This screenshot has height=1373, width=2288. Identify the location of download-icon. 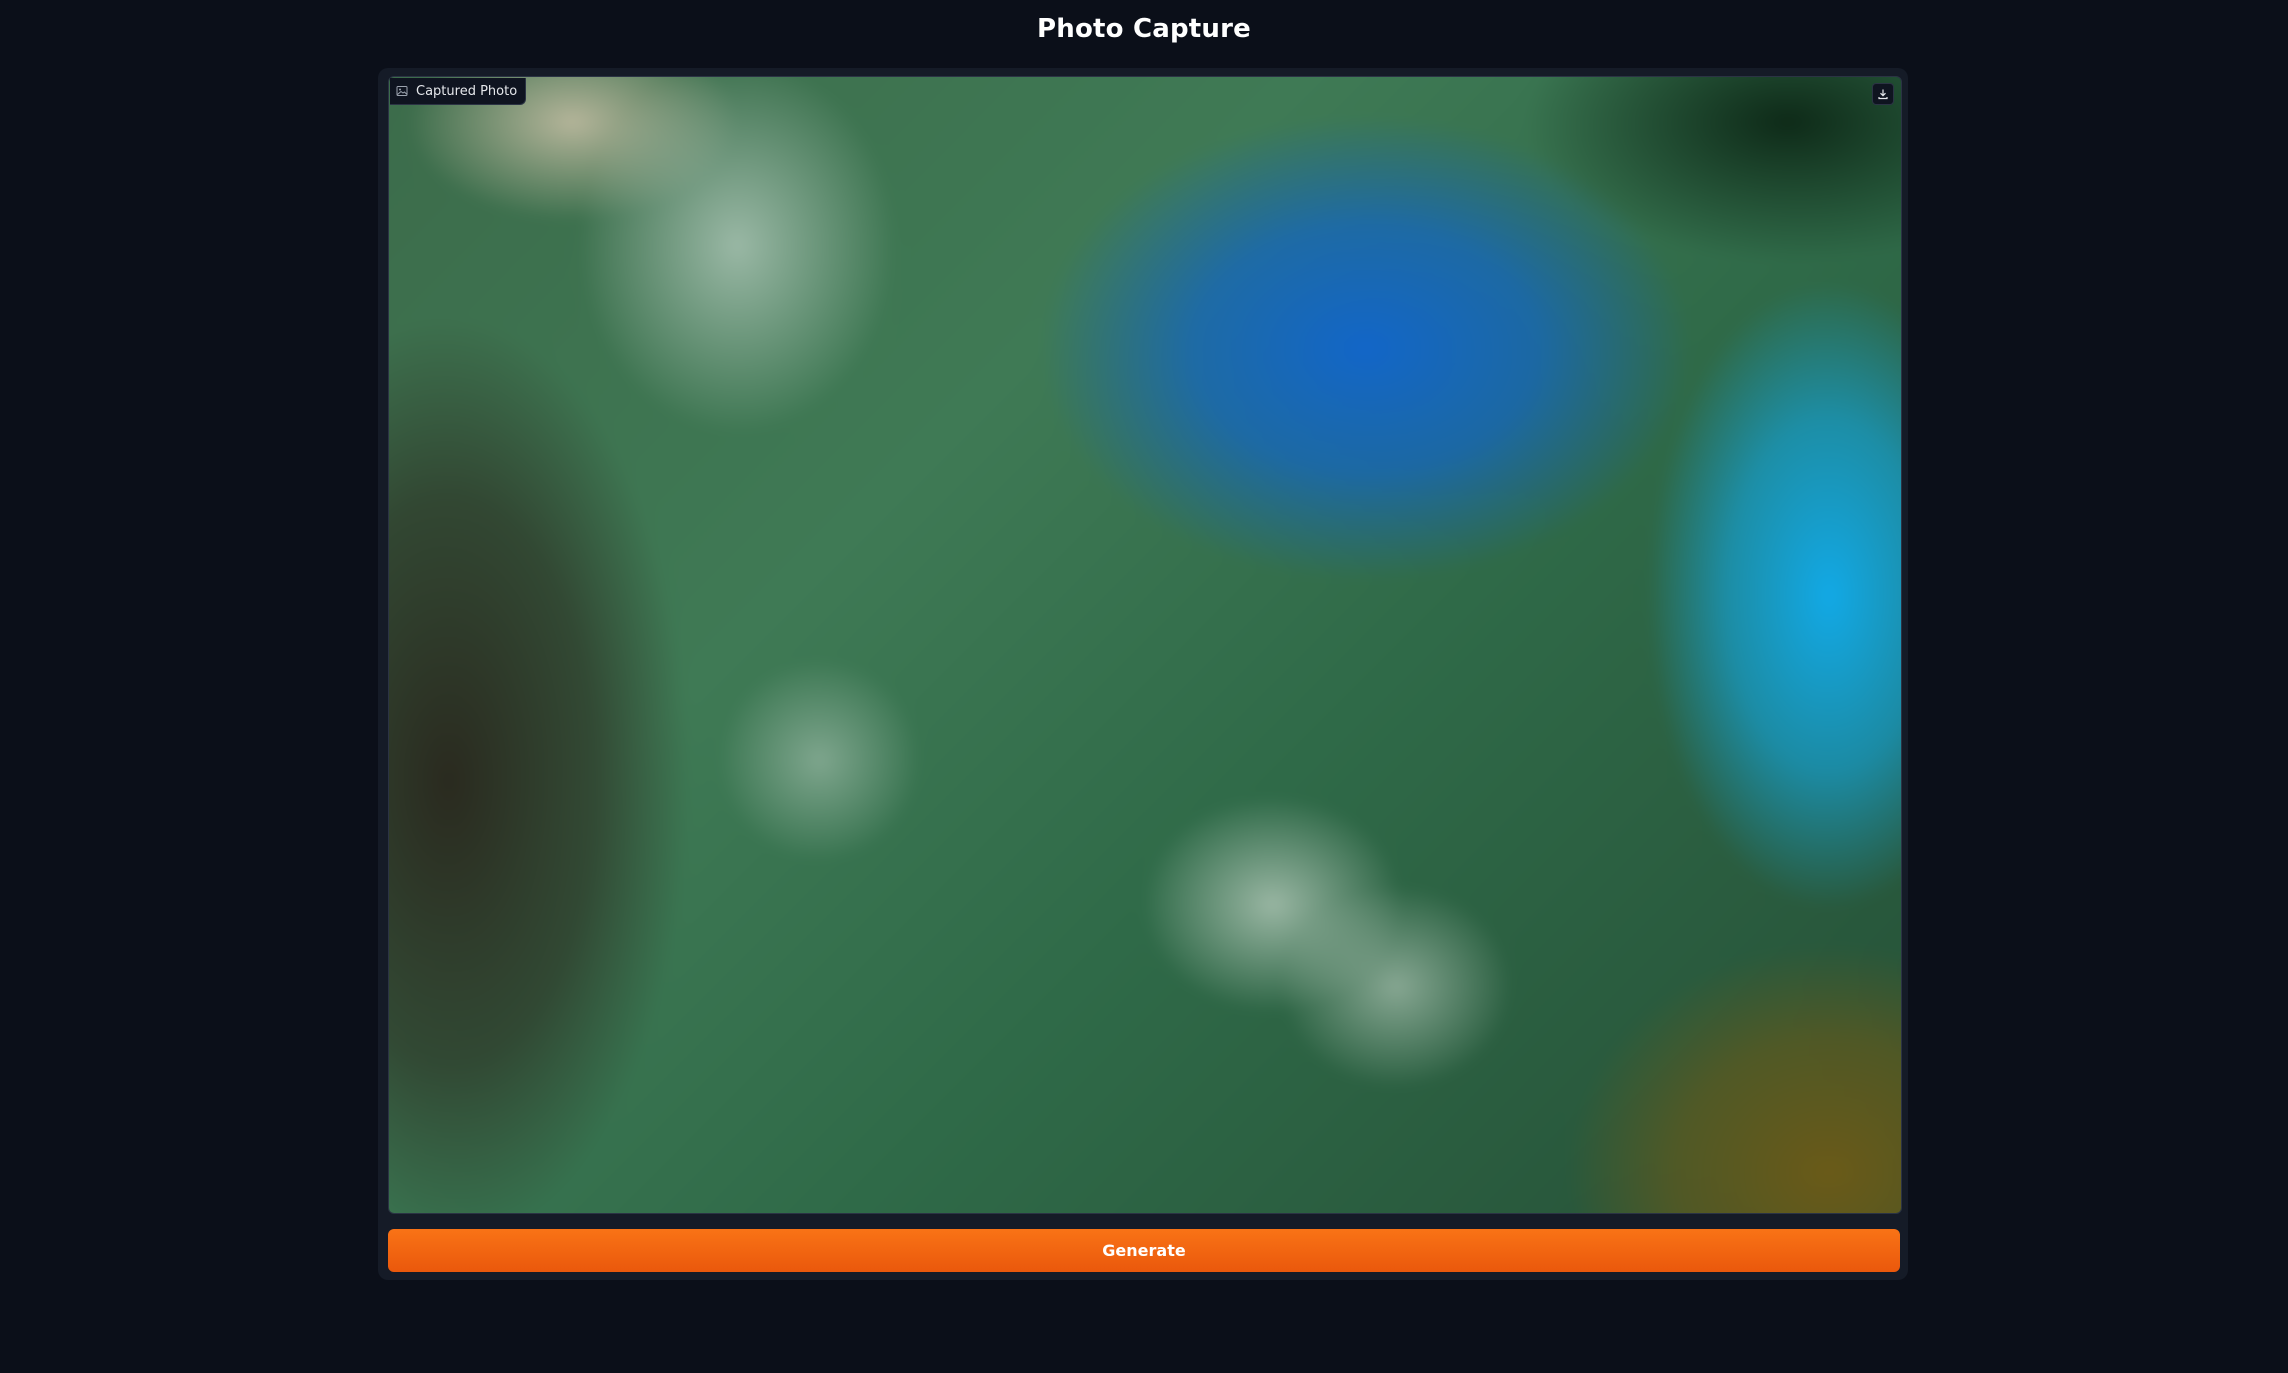
(1883, 94).